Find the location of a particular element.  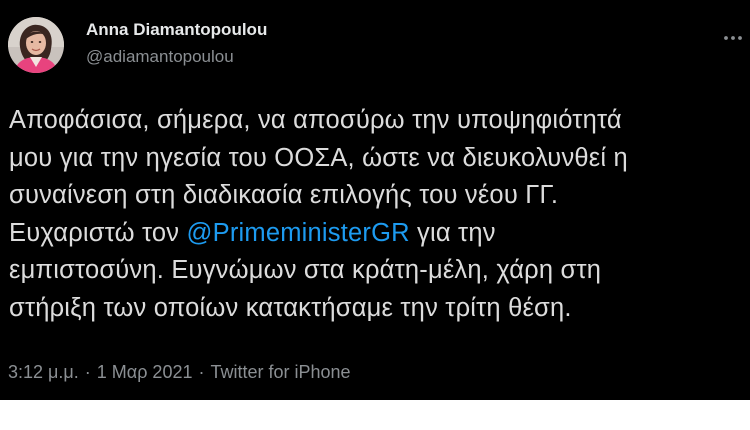

author-handle: @adiamantopoulou is located at coordinates (160, 57).